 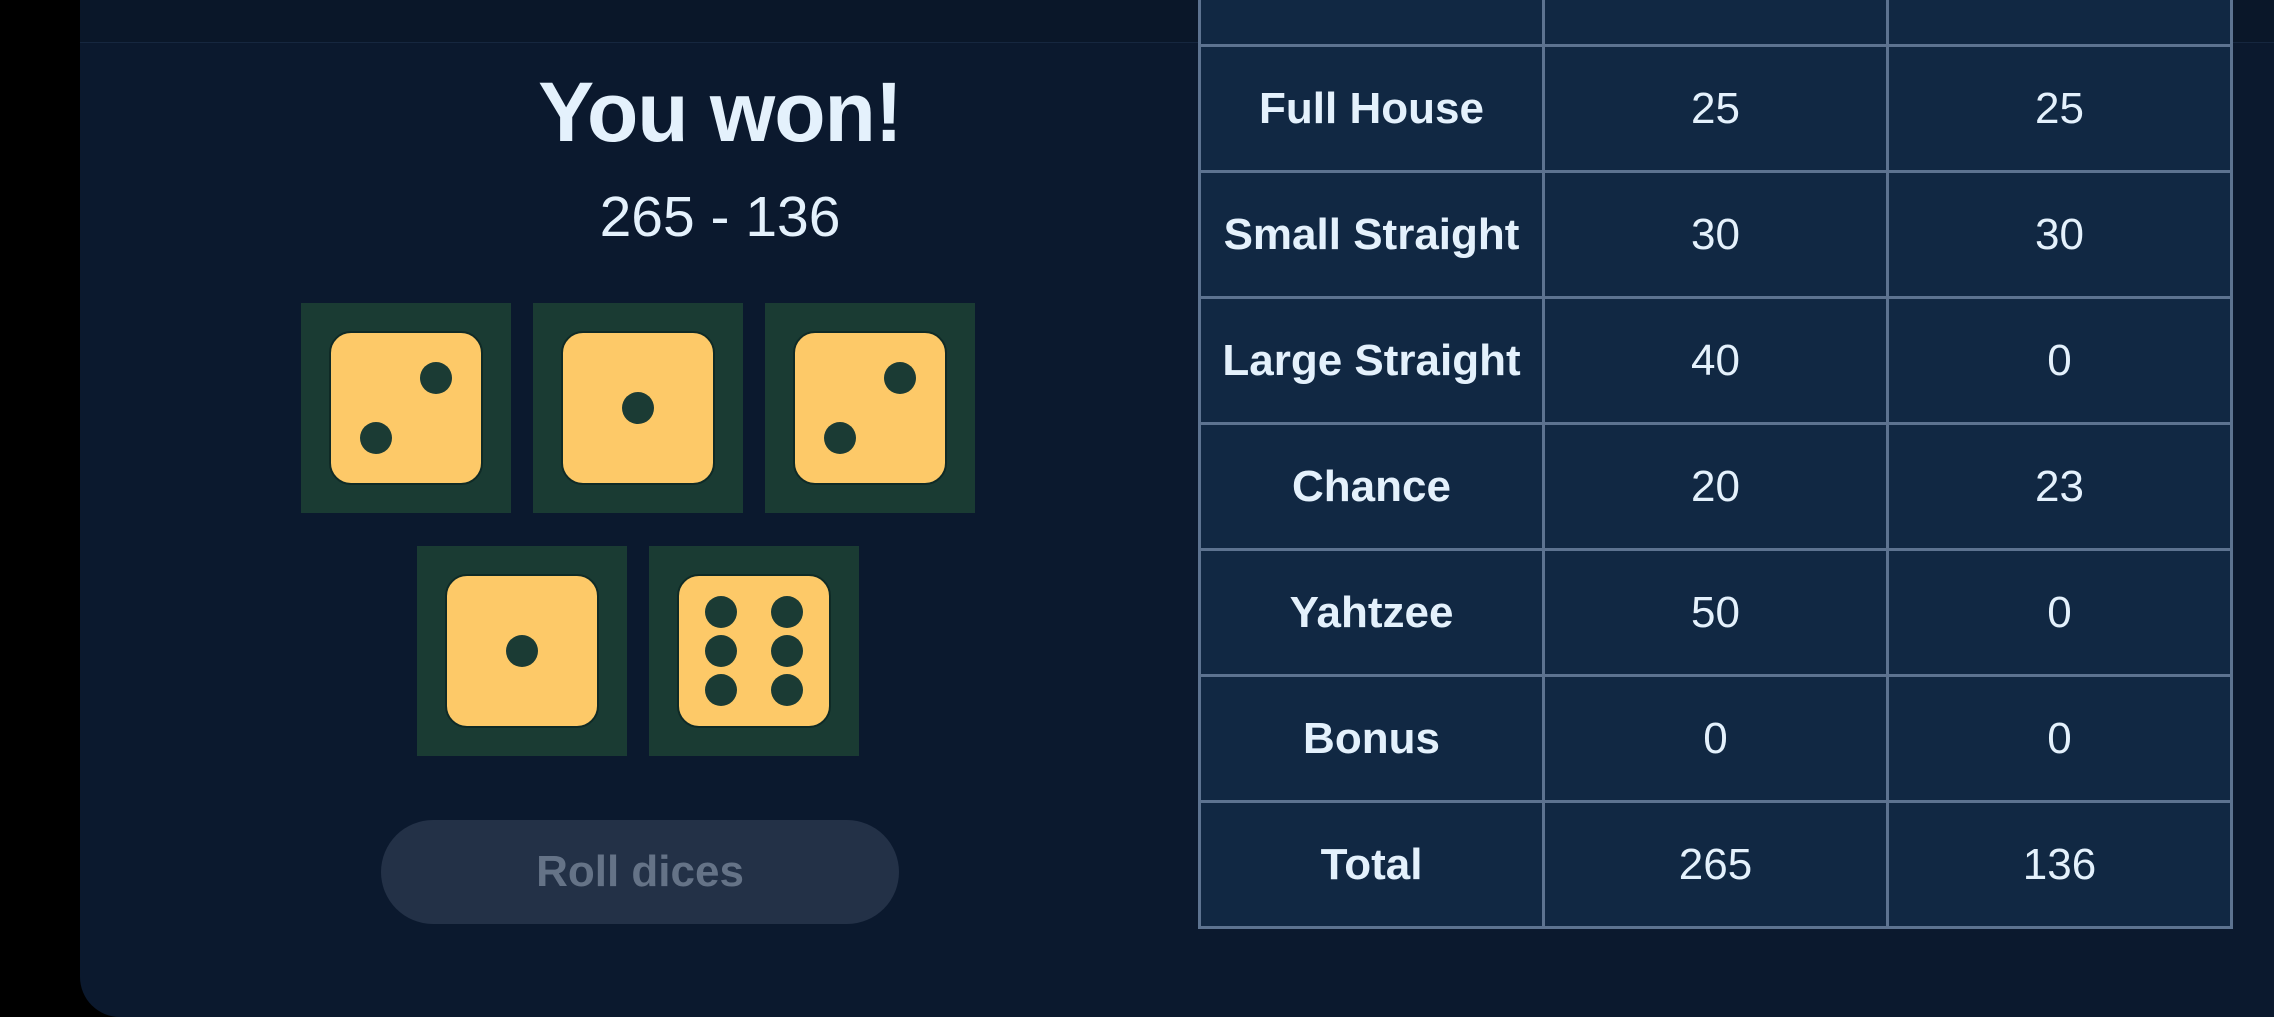 I want to click on opponent-total-cell: 136, so click(x=2059, y=864).